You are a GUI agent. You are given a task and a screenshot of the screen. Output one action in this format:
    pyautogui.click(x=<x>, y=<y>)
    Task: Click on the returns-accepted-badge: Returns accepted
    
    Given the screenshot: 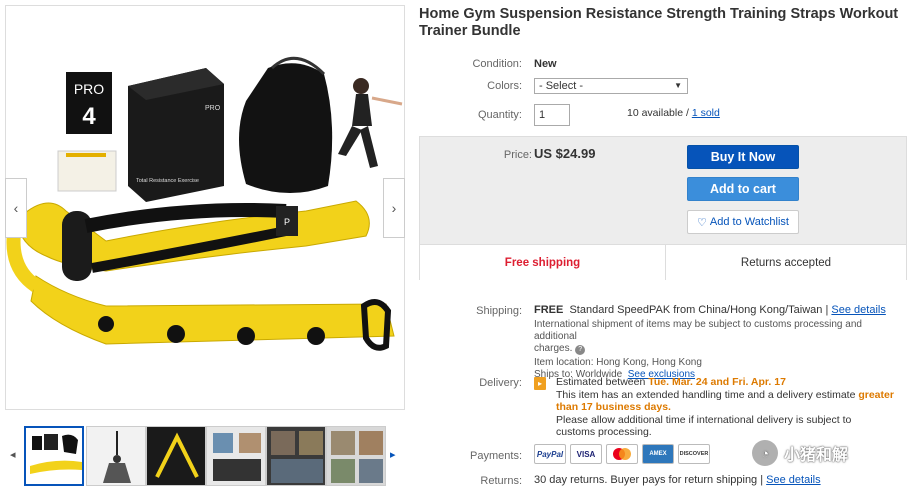 What is the action you would take?
    pyautogui.click(x=786, y=262)
    